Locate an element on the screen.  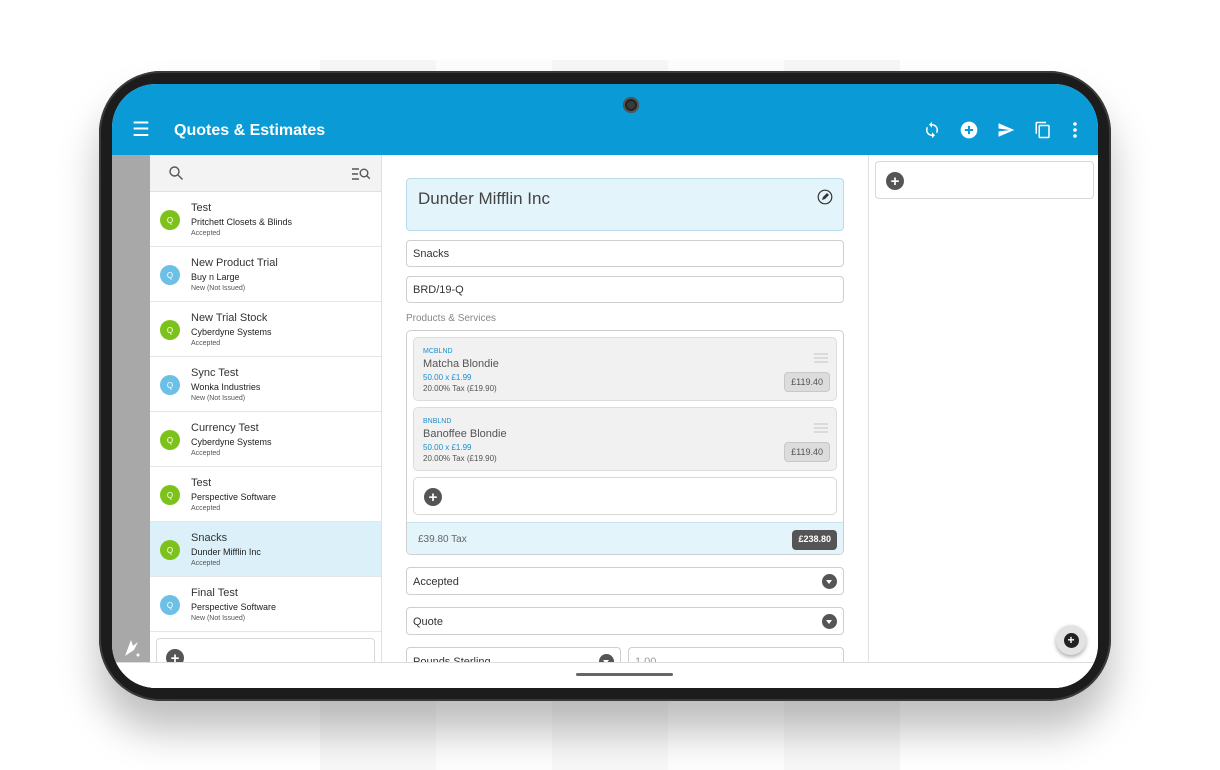
customer-name: Dunder Mifflin Inc is located at coordinates (484, 198).